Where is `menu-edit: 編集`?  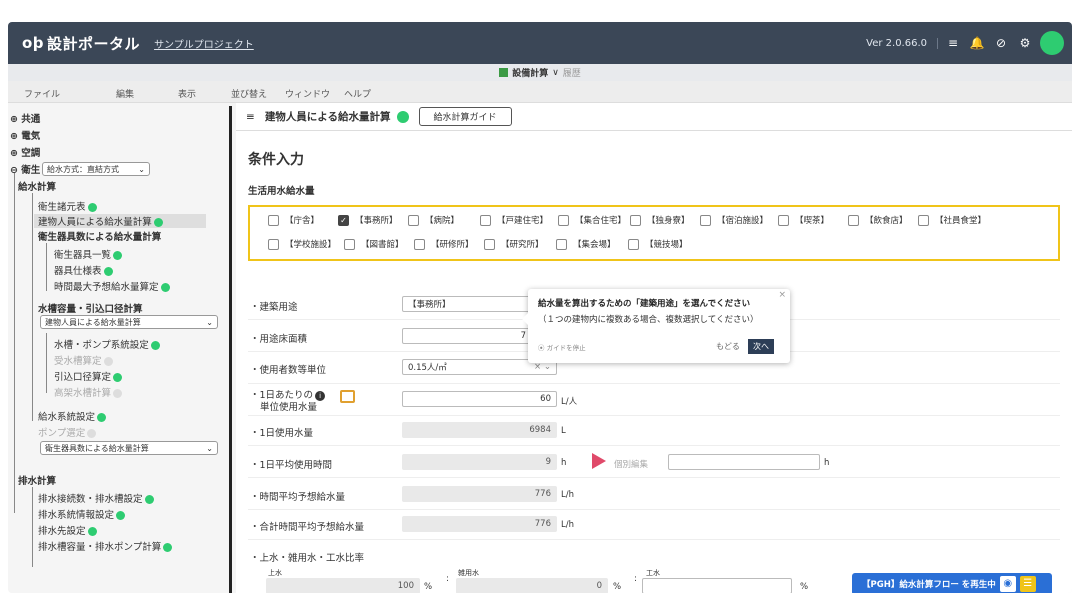 menu-edit: 編集 is located at coordinates (125, 93).